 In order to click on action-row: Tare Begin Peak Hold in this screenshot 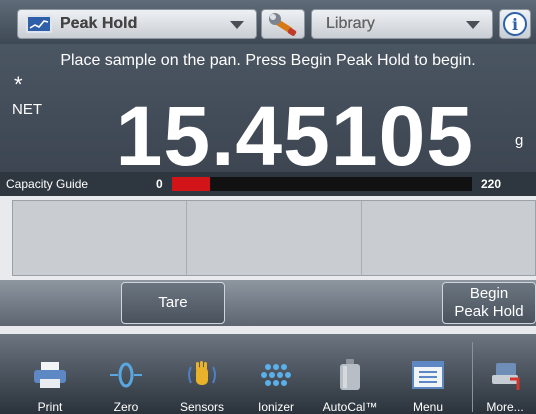, I will do `click(268, 303)`.